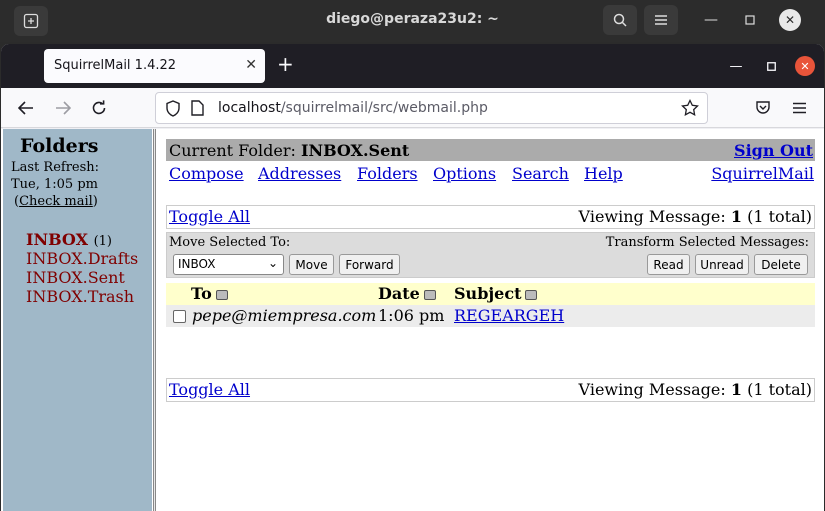  Describe the element at coordinates (272, 263) in the screenshot. I see `chevron-down-icon: ⌄` at that location.